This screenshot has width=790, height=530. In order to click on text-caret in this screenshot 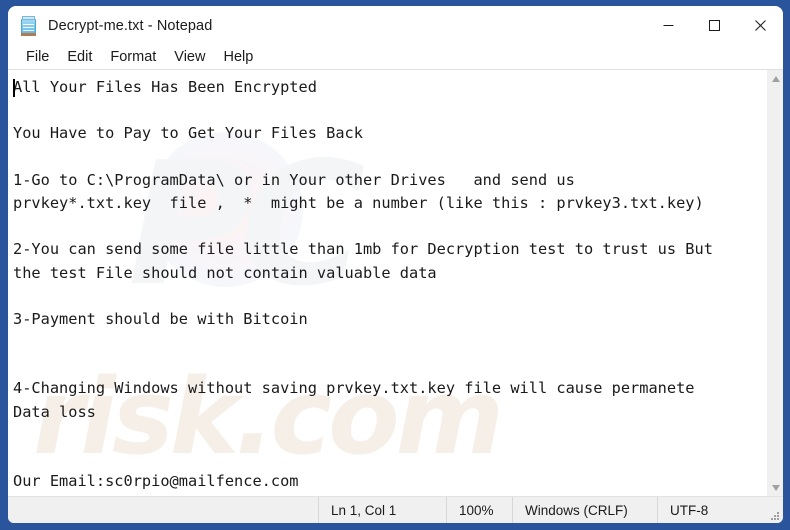, I will do `click(14, 88)`.